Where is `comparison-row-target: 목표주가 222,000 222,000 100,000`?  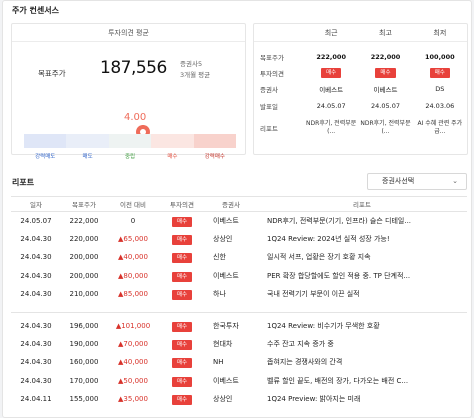 comparison-row-target: 목표주가 222,000 222,000 100,000 is located at coordinates (357, 57).